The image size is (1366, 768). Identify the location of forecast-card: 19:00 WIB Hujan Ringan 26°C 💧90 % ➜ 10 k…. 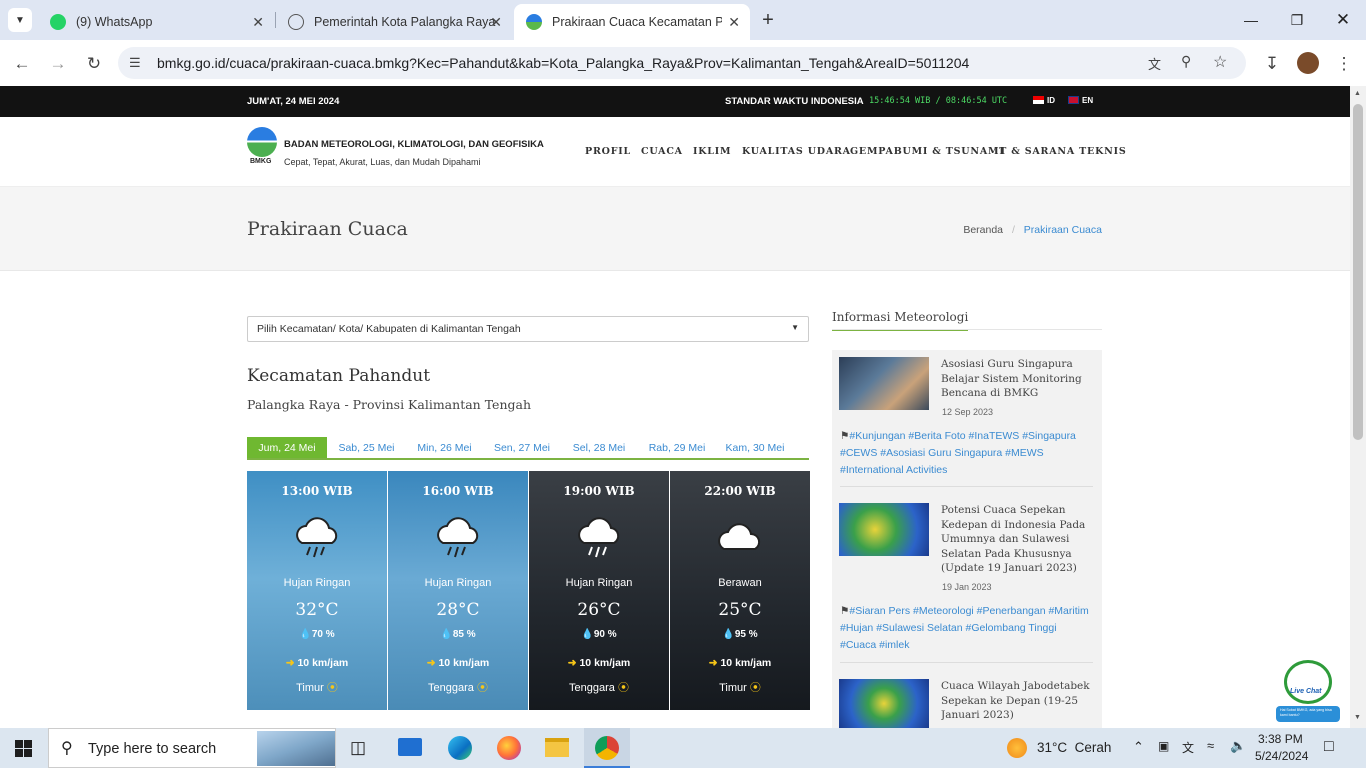
(599, 590).